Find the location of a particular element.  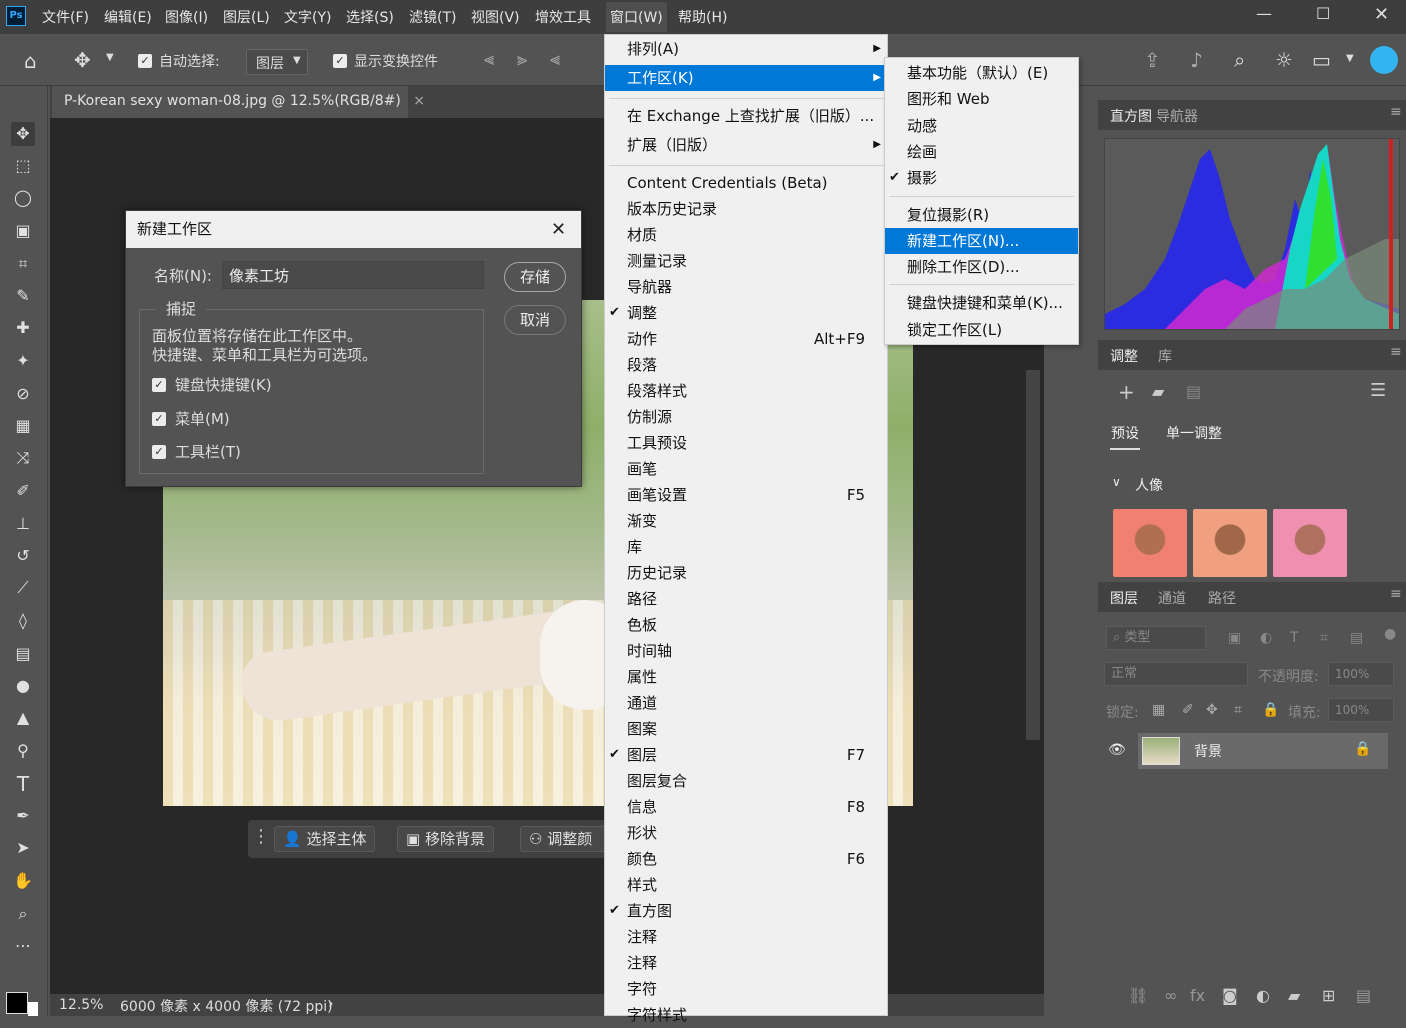

auto-select-checkbox: ✓ is located at coordinates (145, 61).